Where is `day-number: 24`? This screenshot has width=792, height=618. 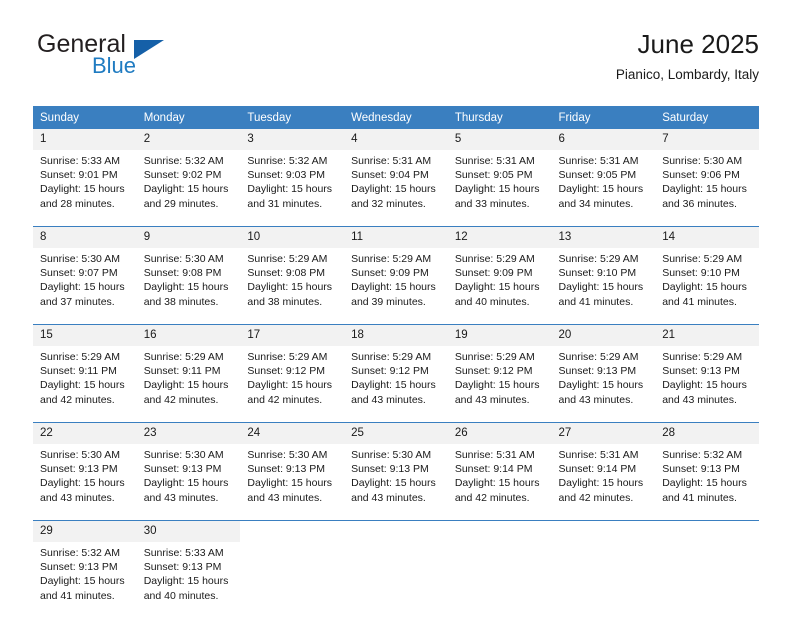
day-number: 24 is located at coordinates (292, 433).